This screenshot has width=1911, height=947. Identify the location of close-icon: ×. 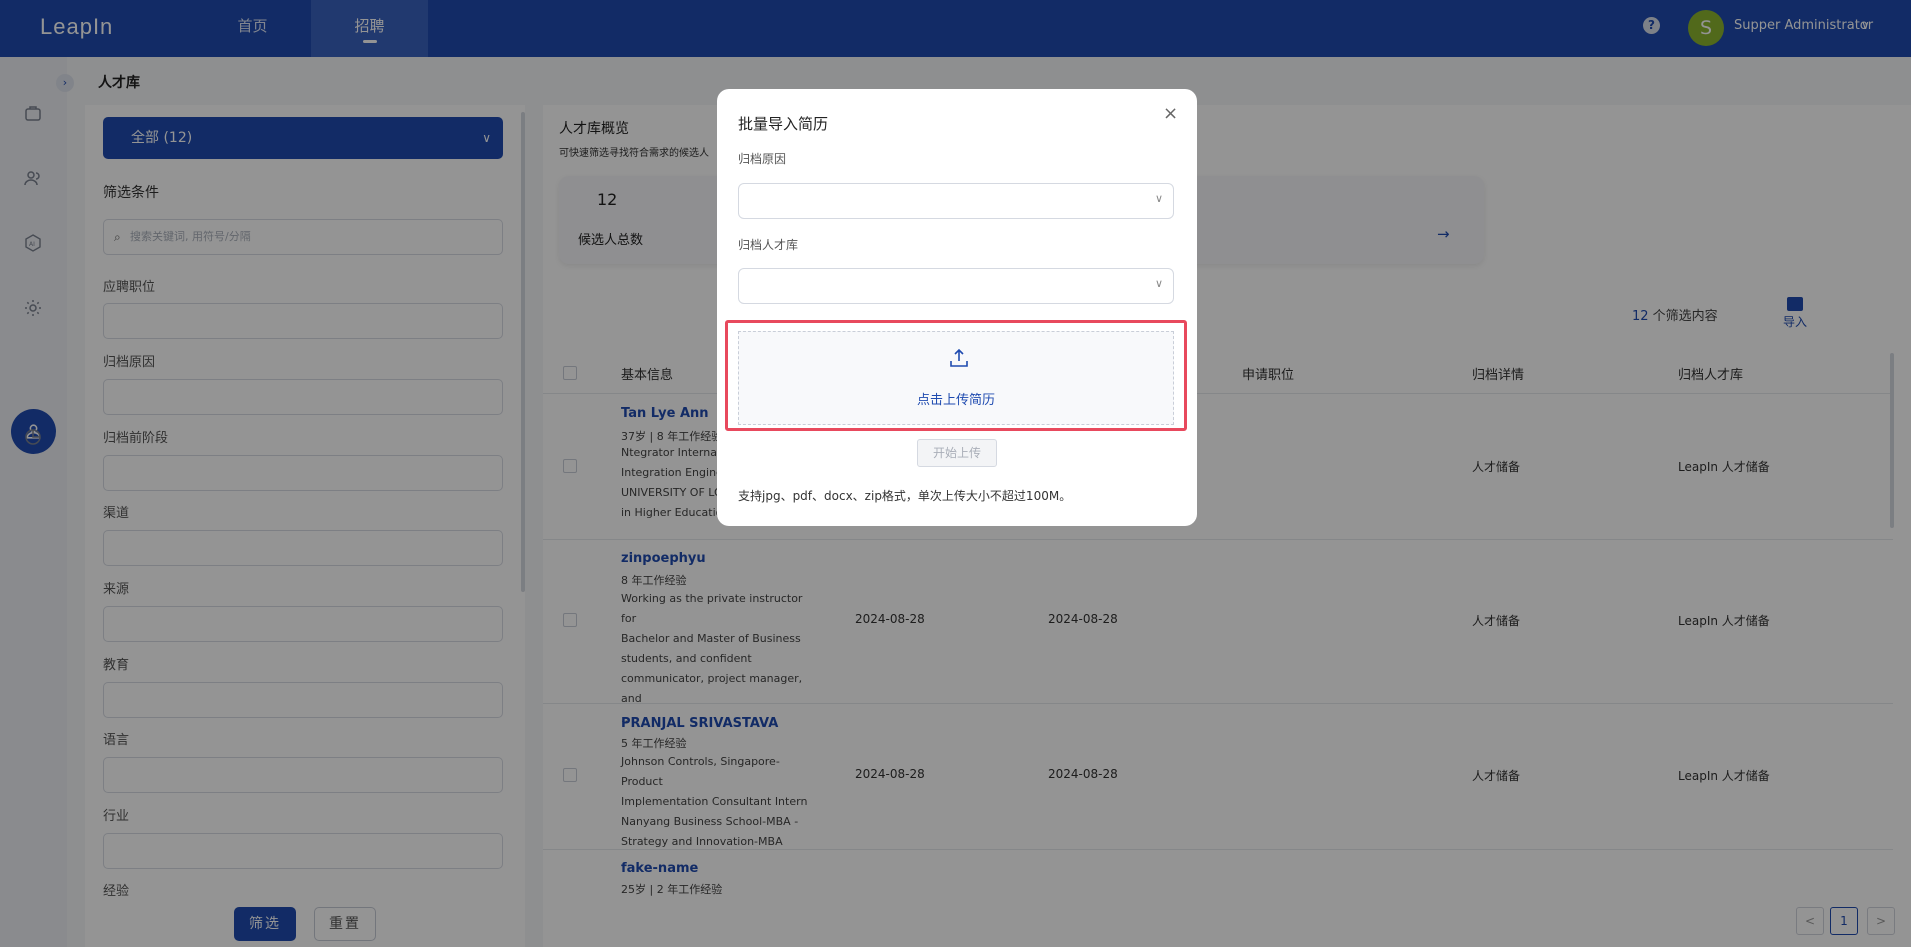
(1170, 113).